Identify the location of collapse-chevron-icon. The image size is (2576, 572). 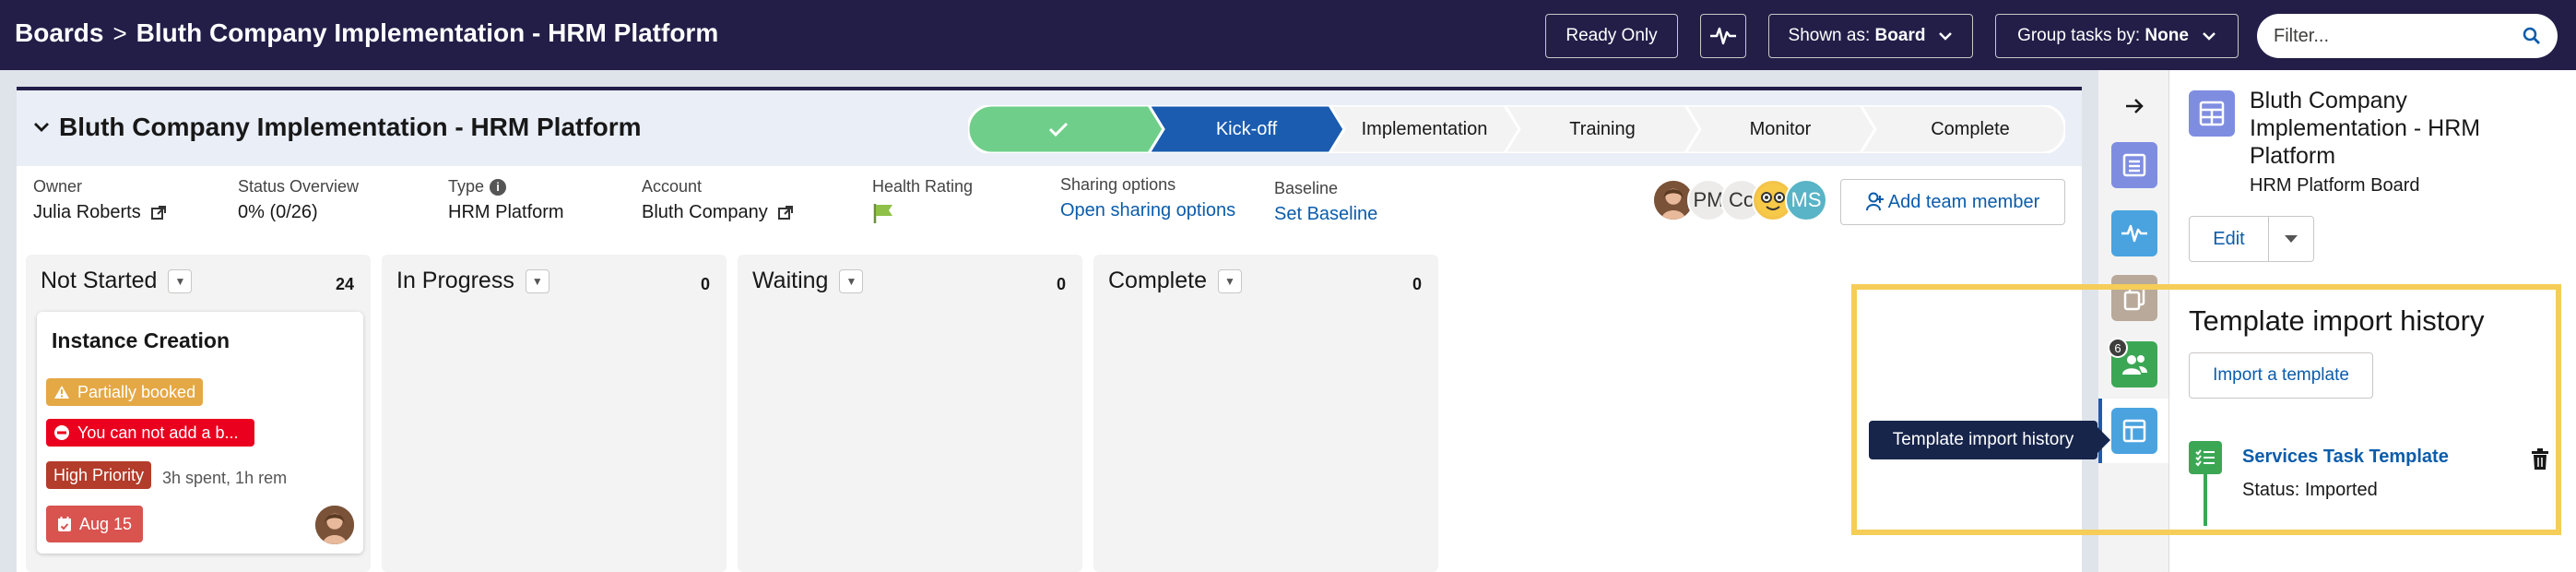
(41, 127).